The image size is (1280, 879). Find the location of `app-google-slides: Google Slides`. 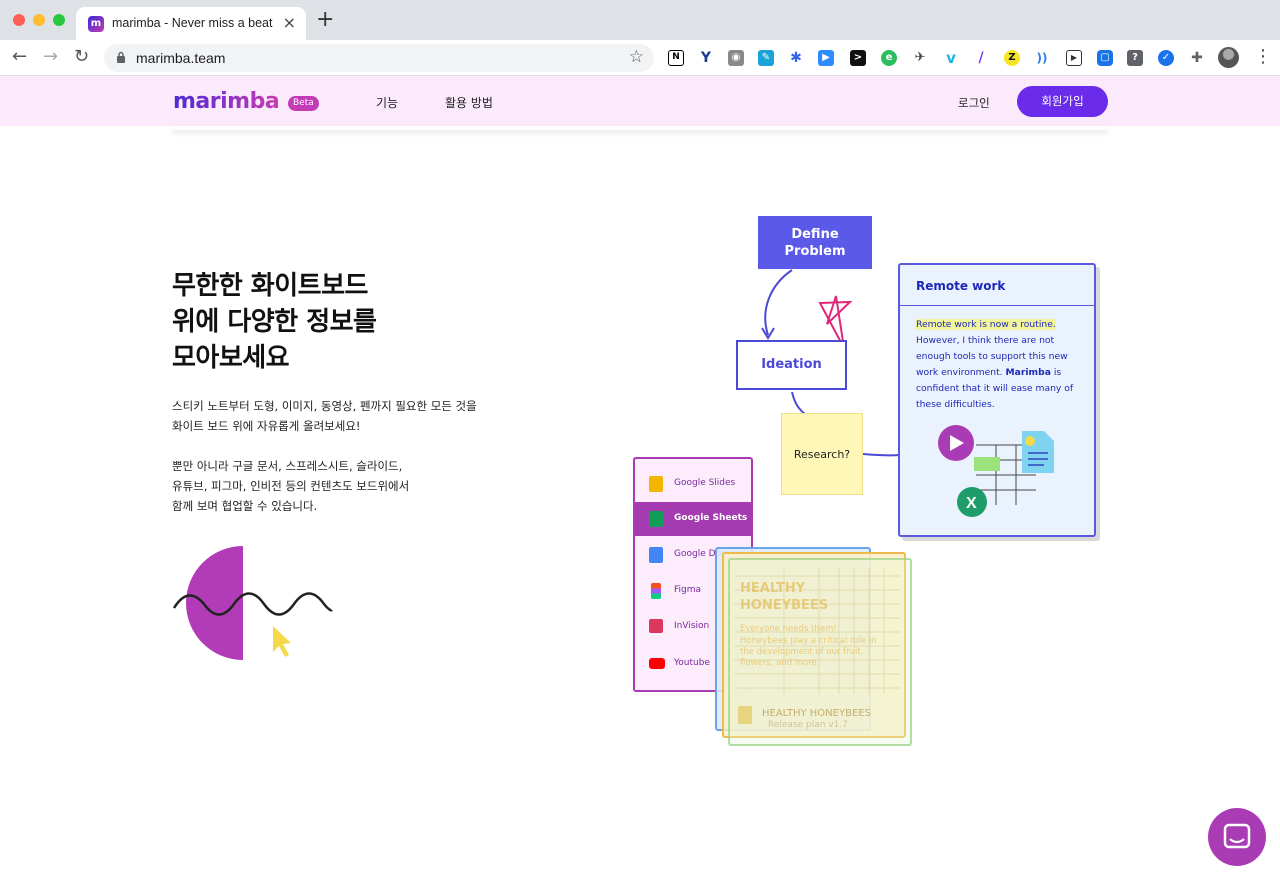

app-google-slides: Google Slides is located at coordinates (693, 484).